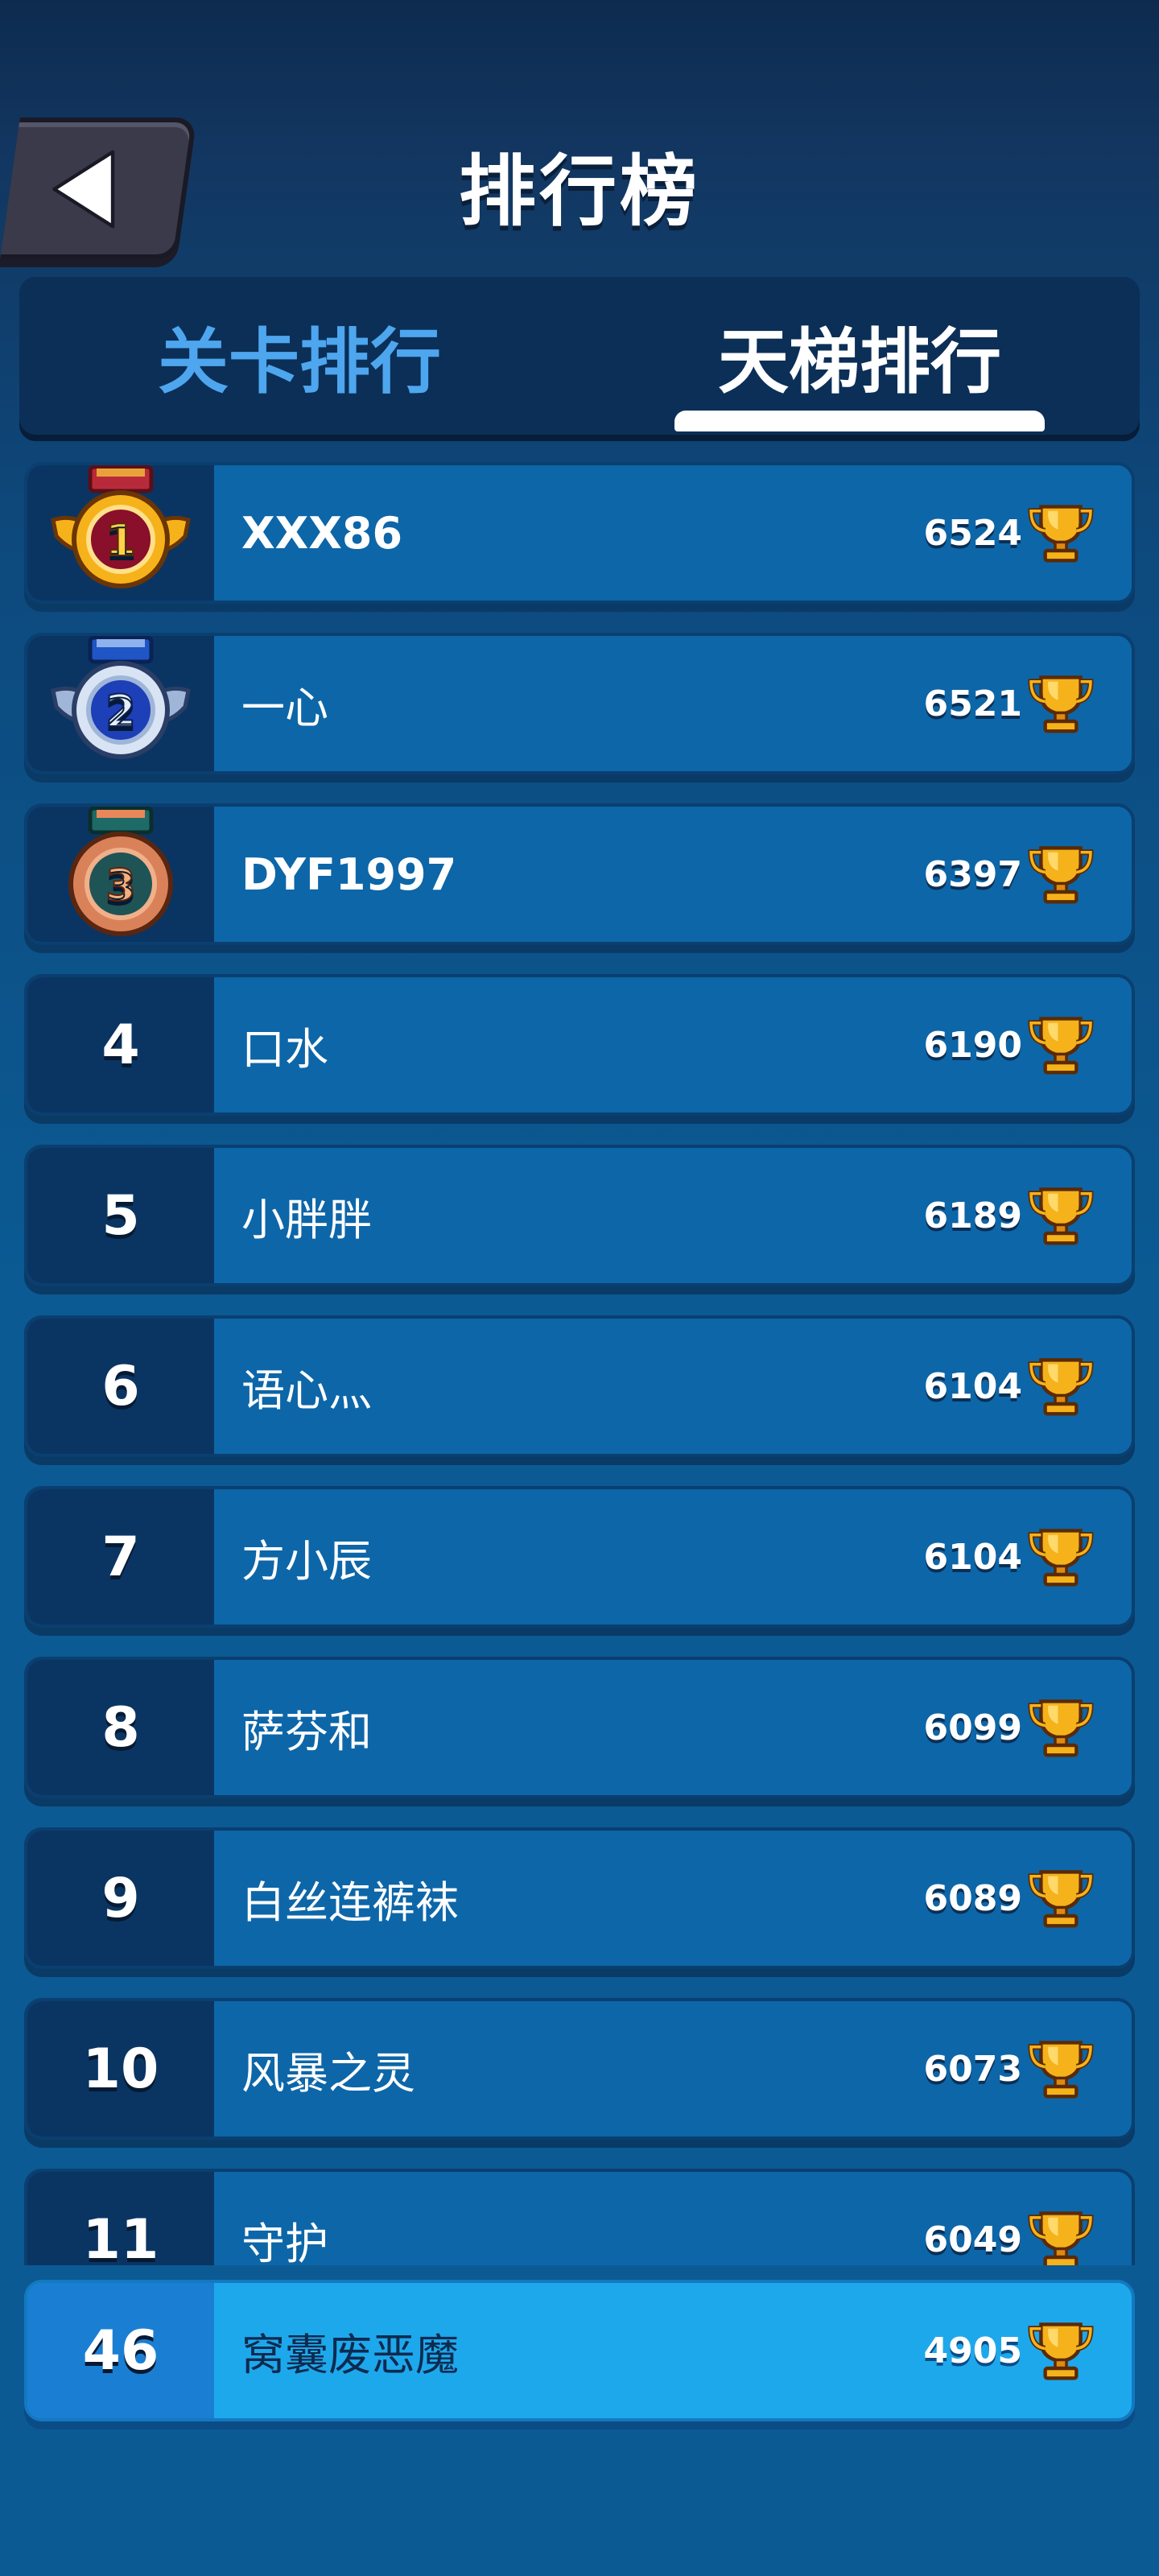 The height and width of the screenshot is (2576, 1159). I want to click on rank-number: 5, so click(120, 1215).